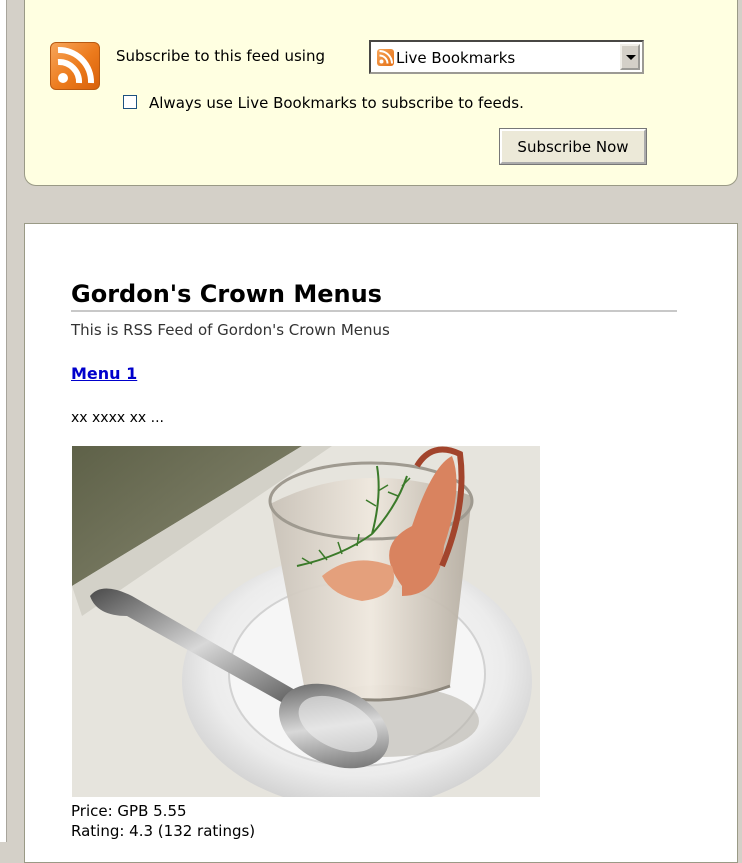 This screenshot has width=742, height=863. I want to click on rss-feed-icon, so click(75, 66).